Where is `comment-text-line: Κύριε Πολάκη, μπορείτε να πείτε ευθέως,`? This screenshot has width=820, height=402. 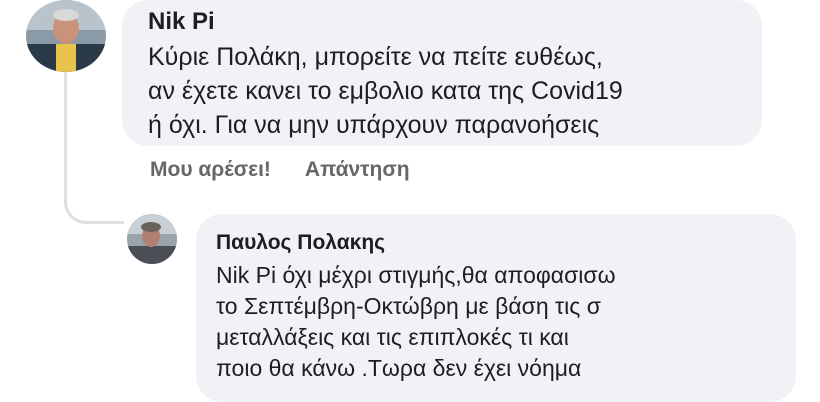 comment-text-line: Κύριε Πολάκη, μπορείτε να πείτε ευθέως, is located at coordinates (375, 57).